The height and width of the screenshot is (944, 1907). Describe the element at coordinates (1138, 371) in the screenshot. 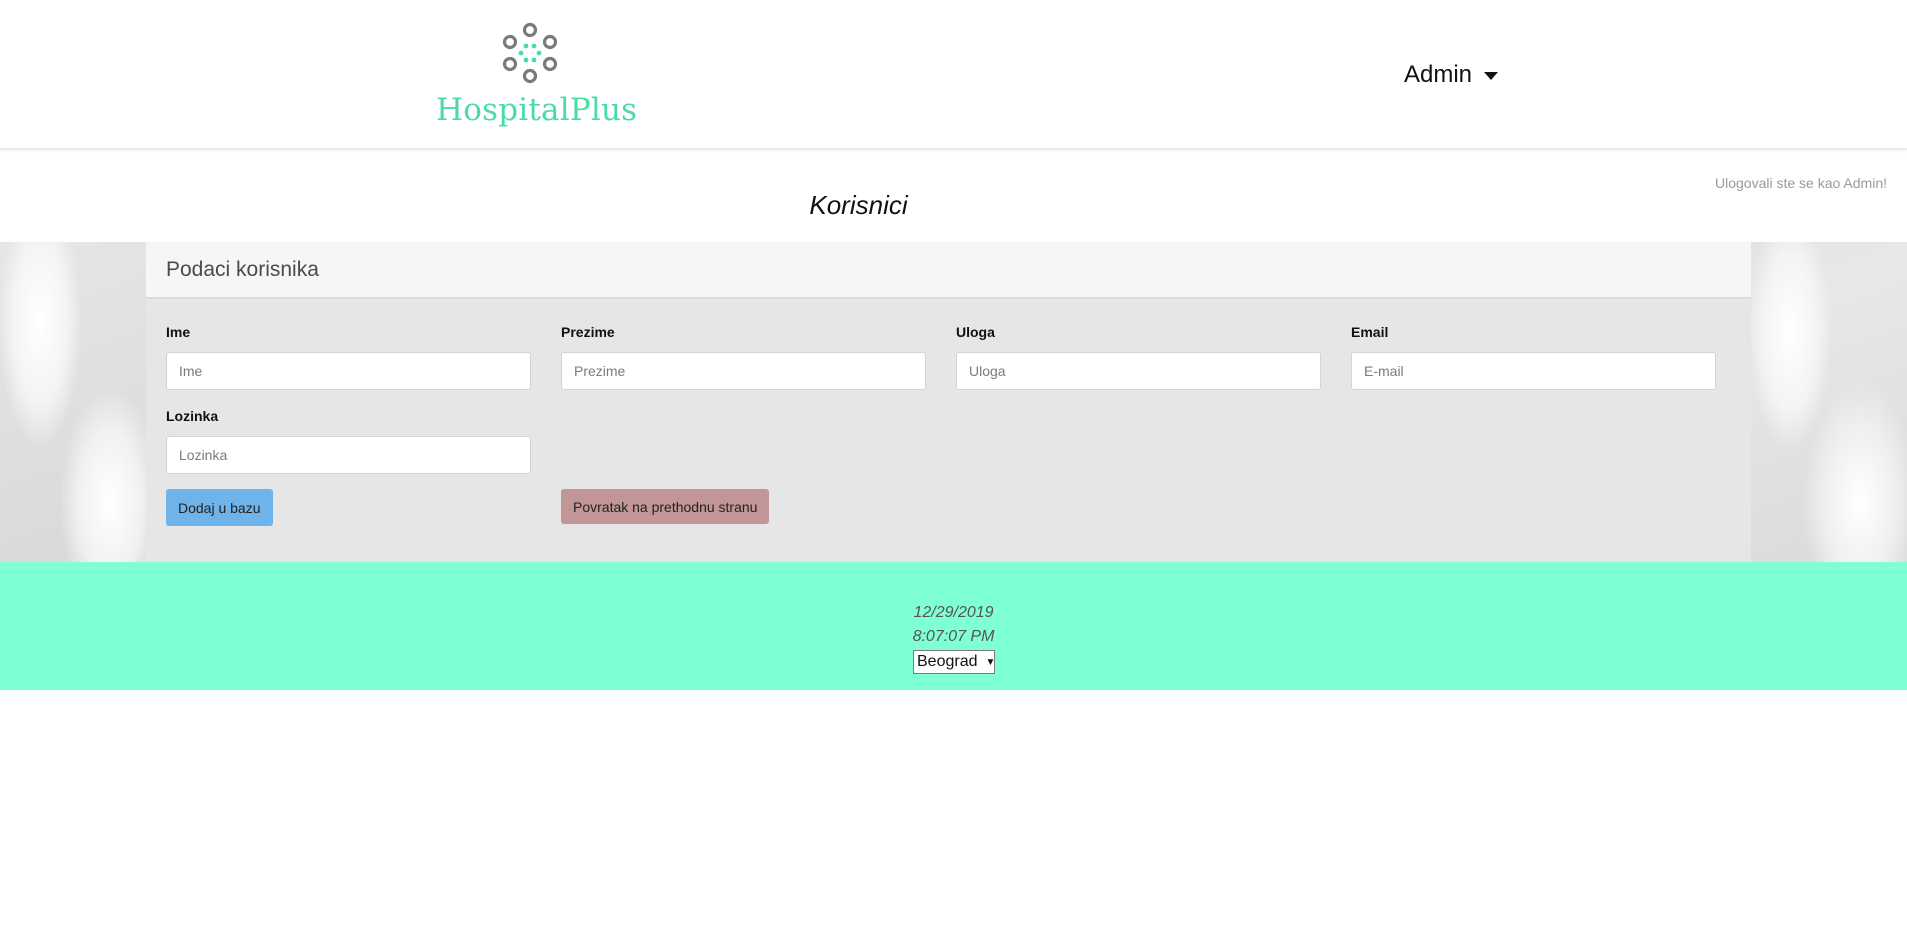

I see `uloga-input` at that location.